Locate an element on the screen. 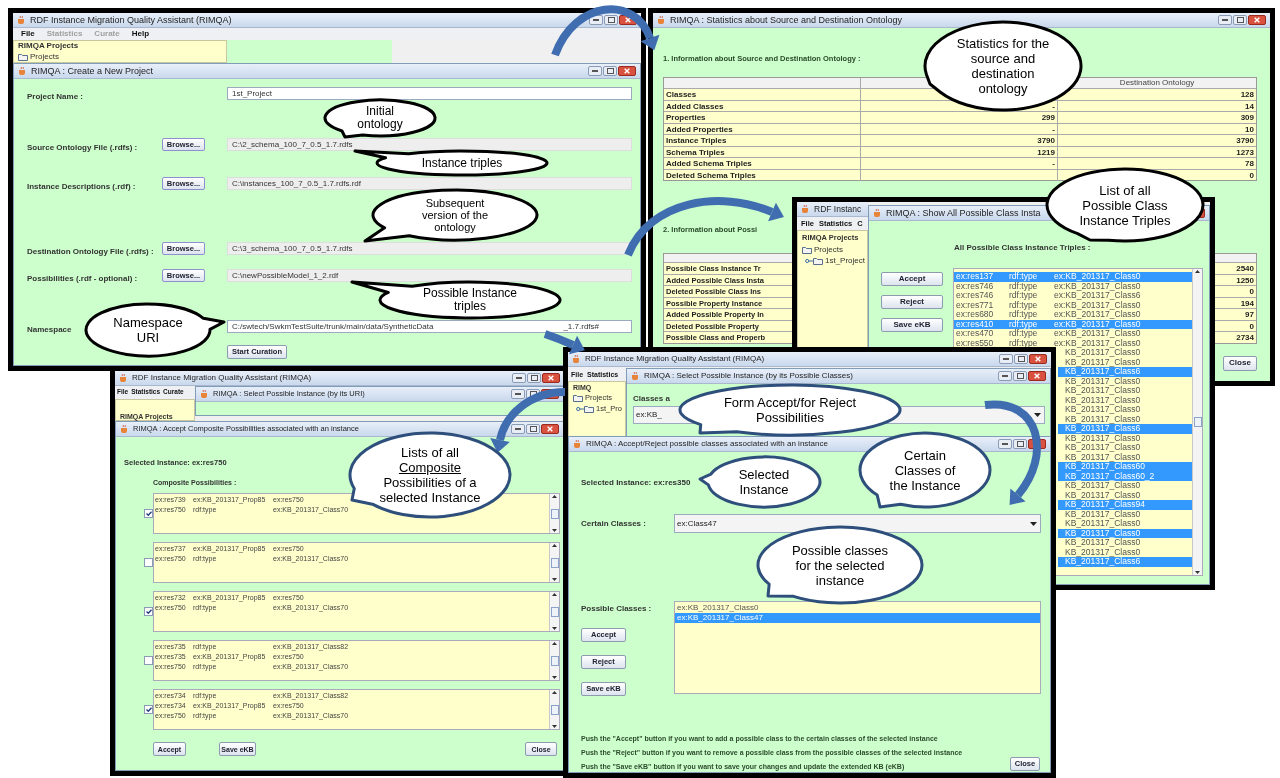 This screenshot has height=778, width=1280. minimize-icon is located at coordinates (1005, 376).